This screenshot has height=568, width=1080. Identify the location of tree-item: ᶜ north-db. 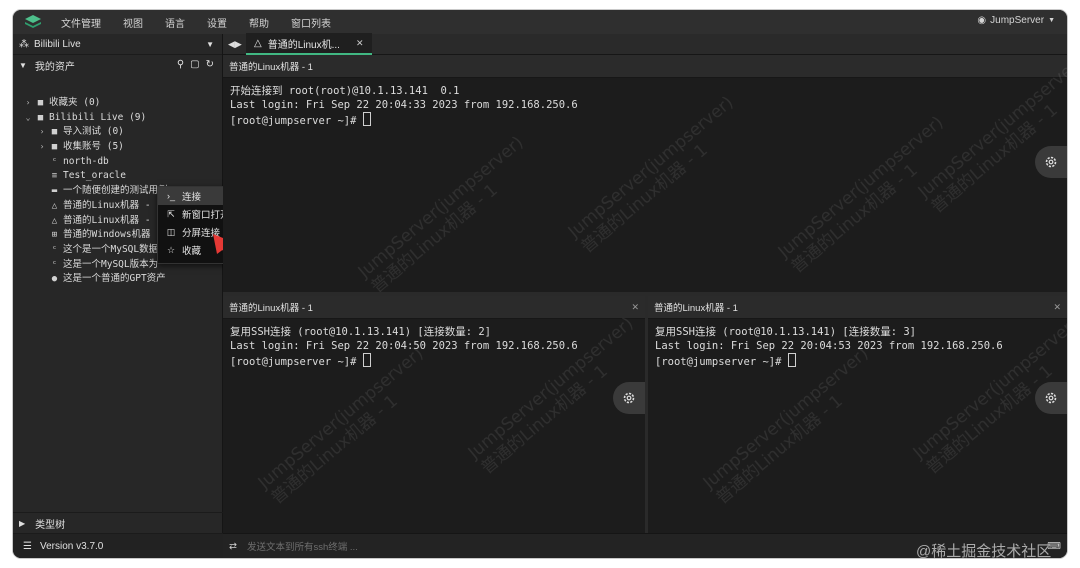
(117, 162).